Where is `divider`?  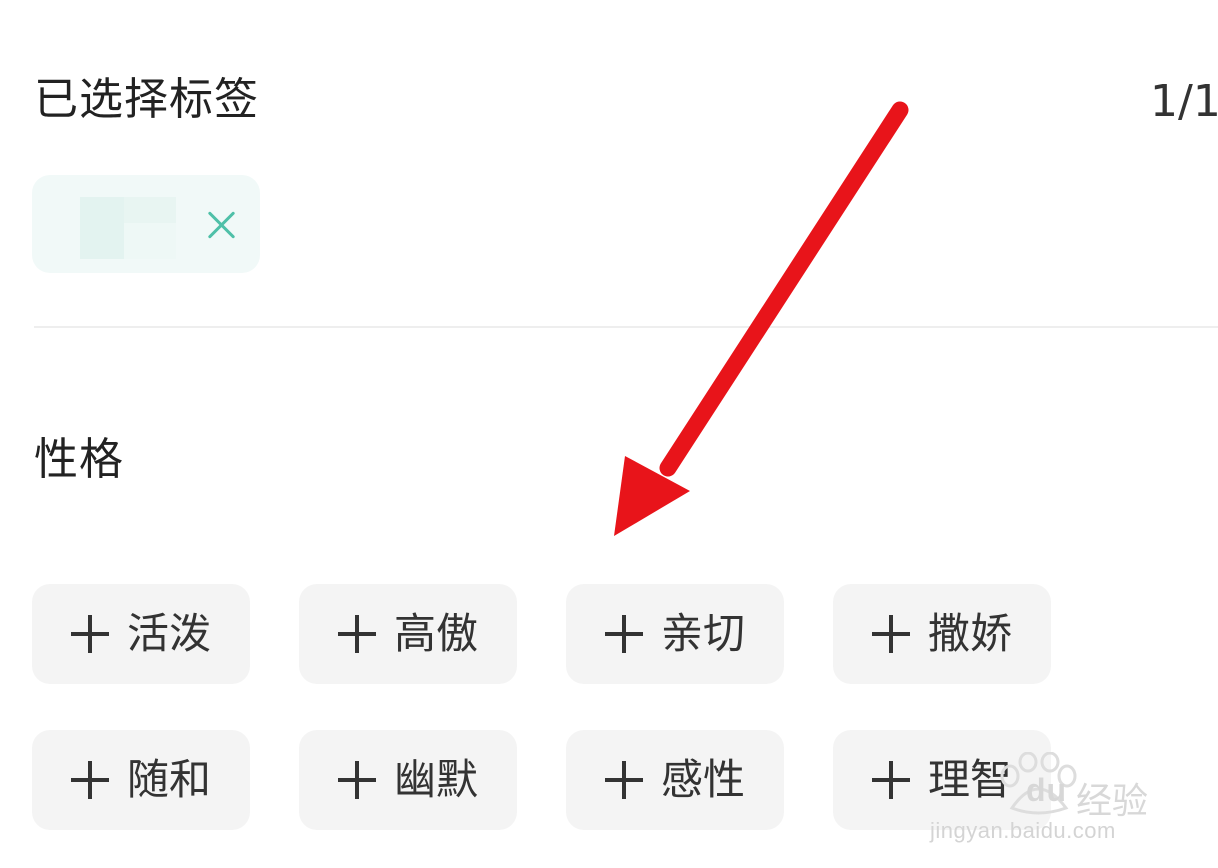 divider is located at coordinates (626, 327).